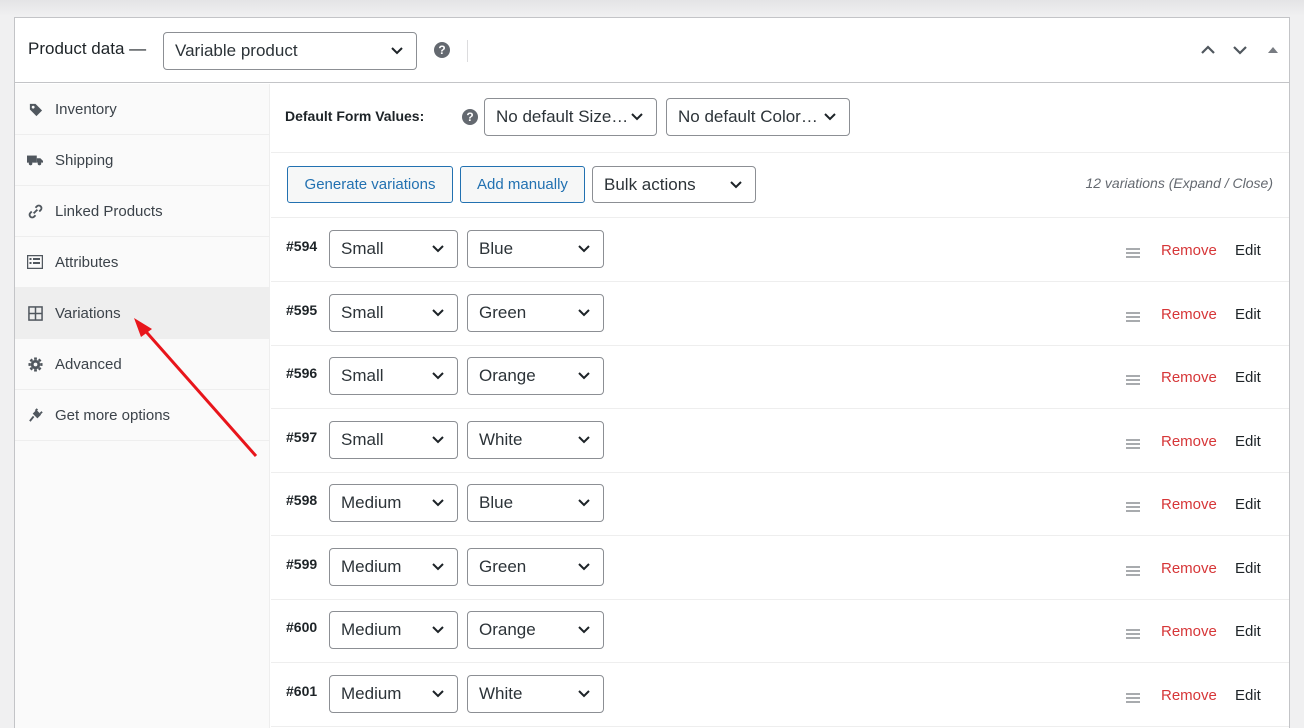 The height and width of the screenshot is (728, 1304). Describe the element at coordinates (780, 250) in the screenshot. I see `variation-row: #594 Small Blue Remove Edit` at that location.